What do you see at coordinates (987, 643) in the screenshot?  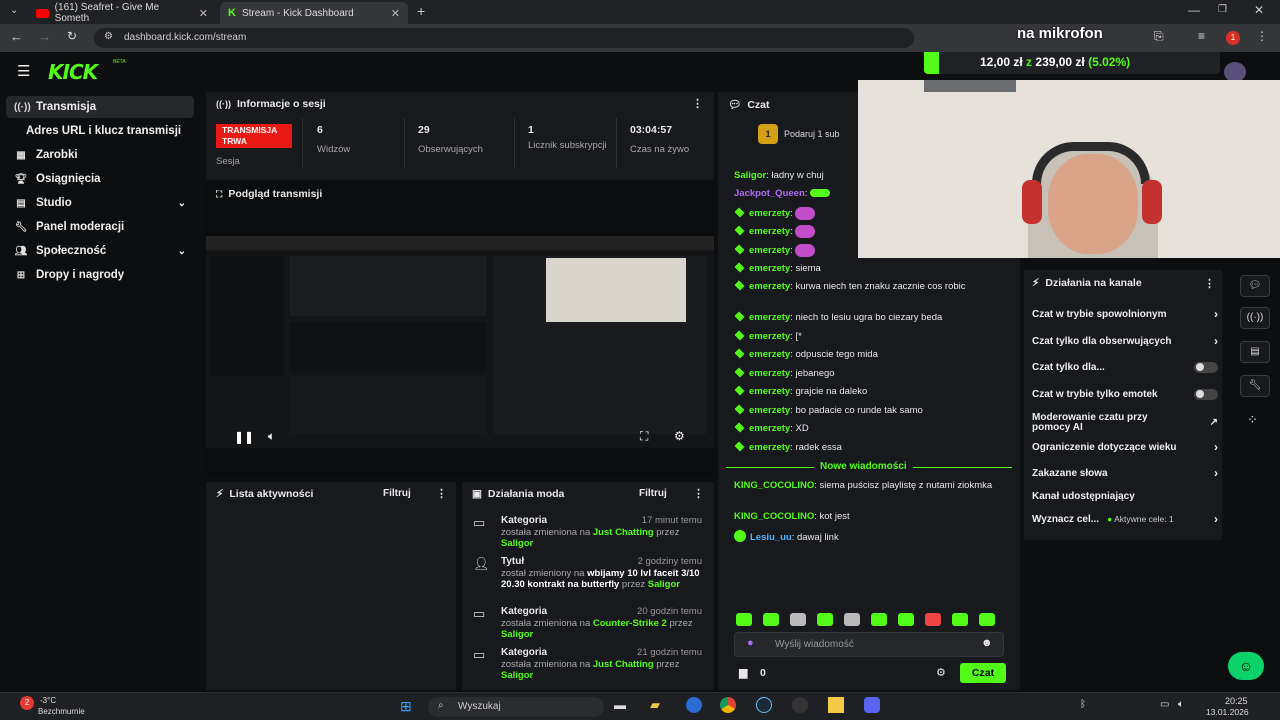 I see `emoji-picker-icon: ☻` at bounding box center [987, 643].